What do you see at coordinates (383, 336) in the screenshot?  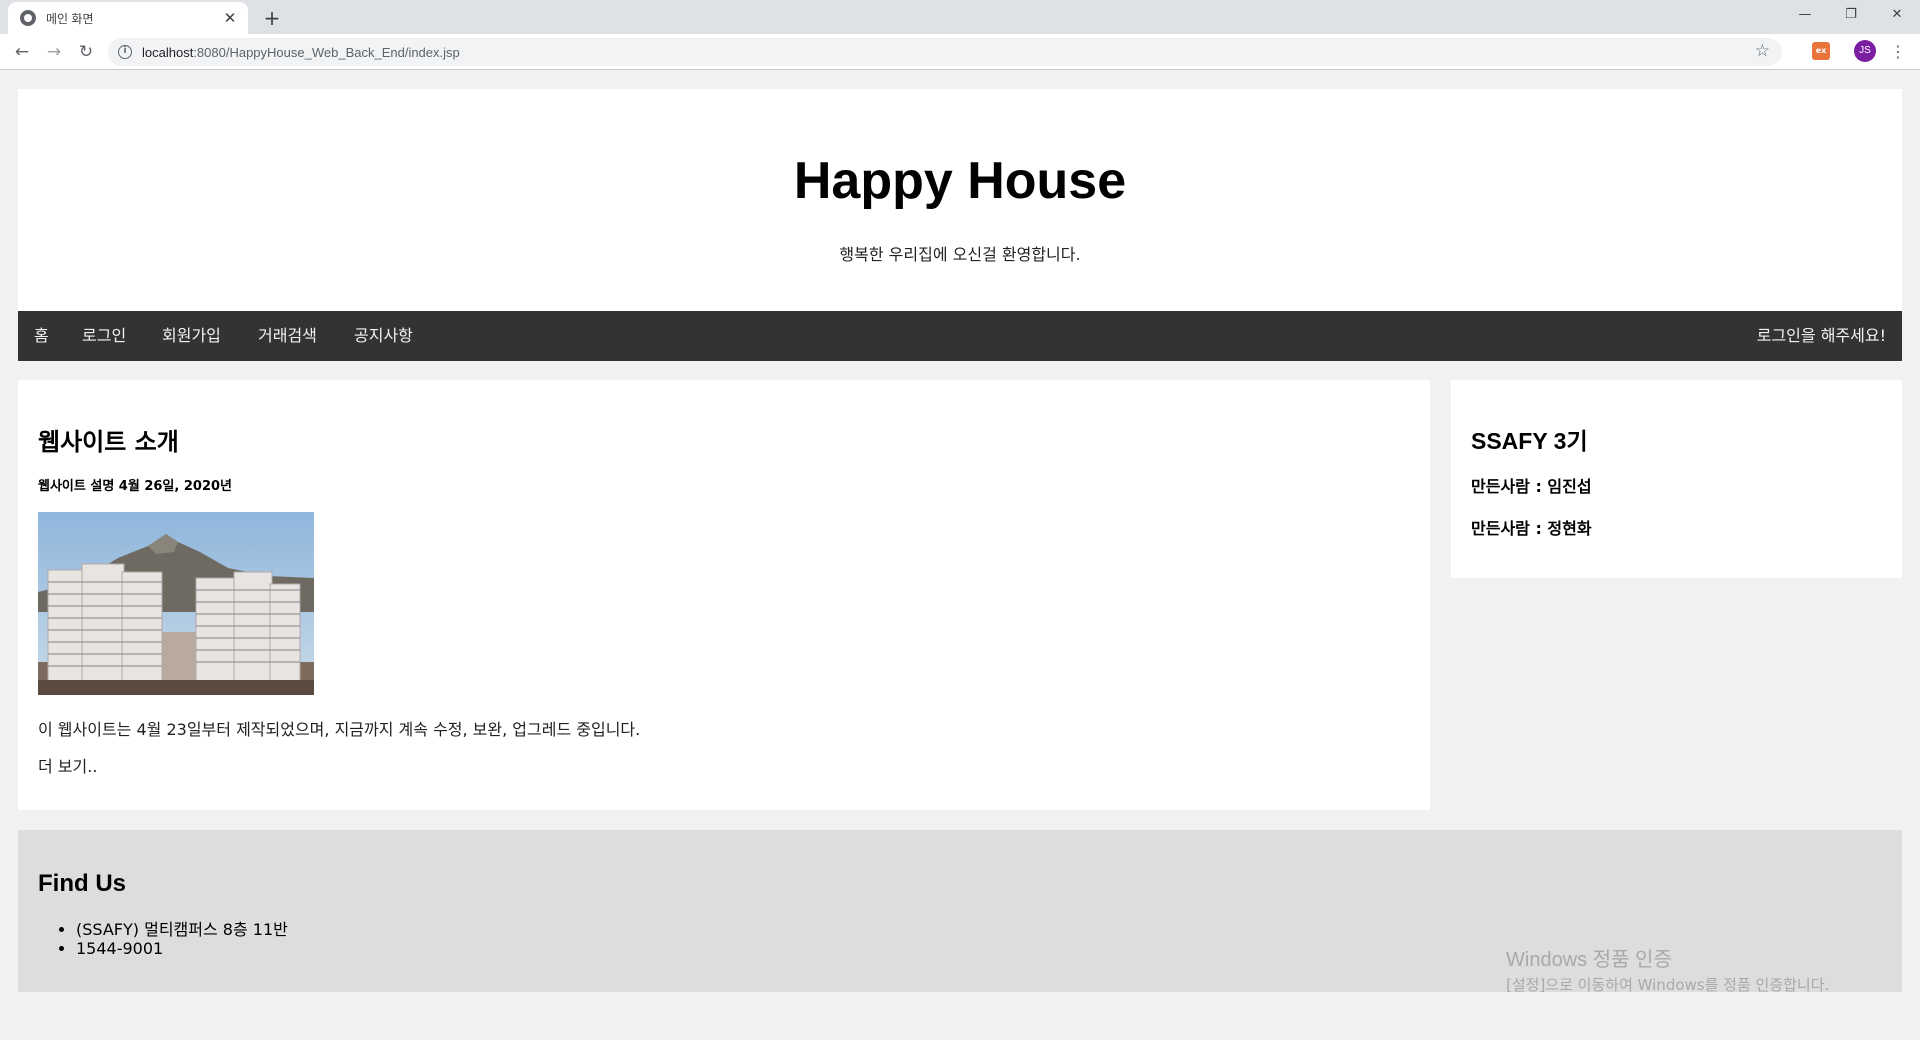 I see `nav-notice: 공지사항` at bounding box center [383, 336].